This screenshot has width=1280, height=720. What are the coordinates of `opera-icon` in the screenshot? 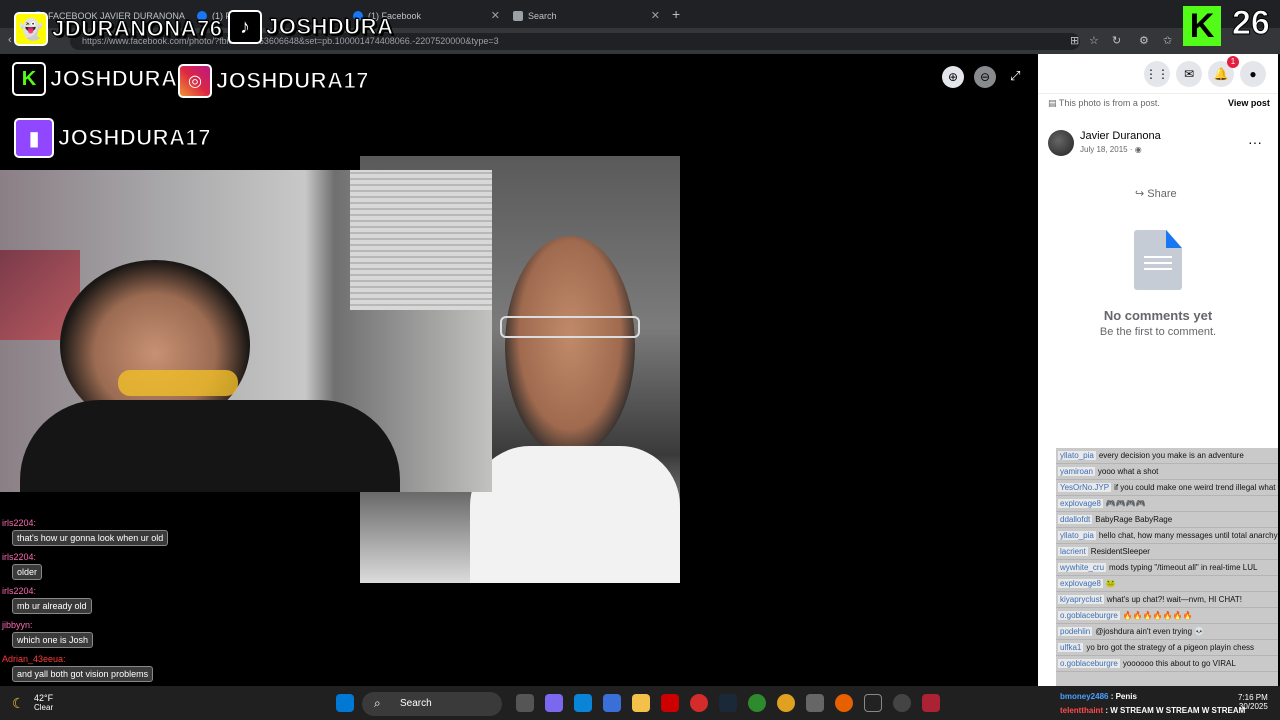 It's located at (699, 703).